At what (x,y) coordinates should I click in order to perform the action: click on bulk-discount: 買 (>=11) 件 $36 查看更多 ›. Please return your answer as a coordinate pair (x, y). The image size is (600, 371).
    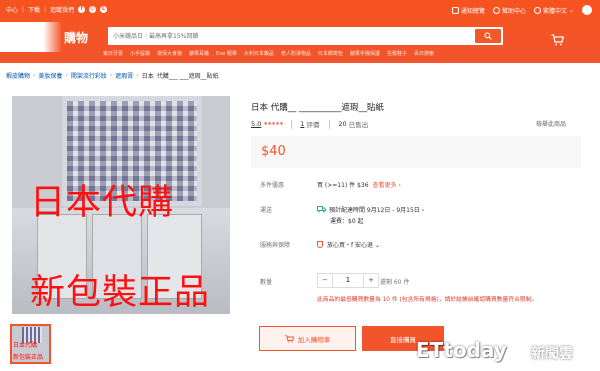
    Looking at the image, I should click on (359, 184).